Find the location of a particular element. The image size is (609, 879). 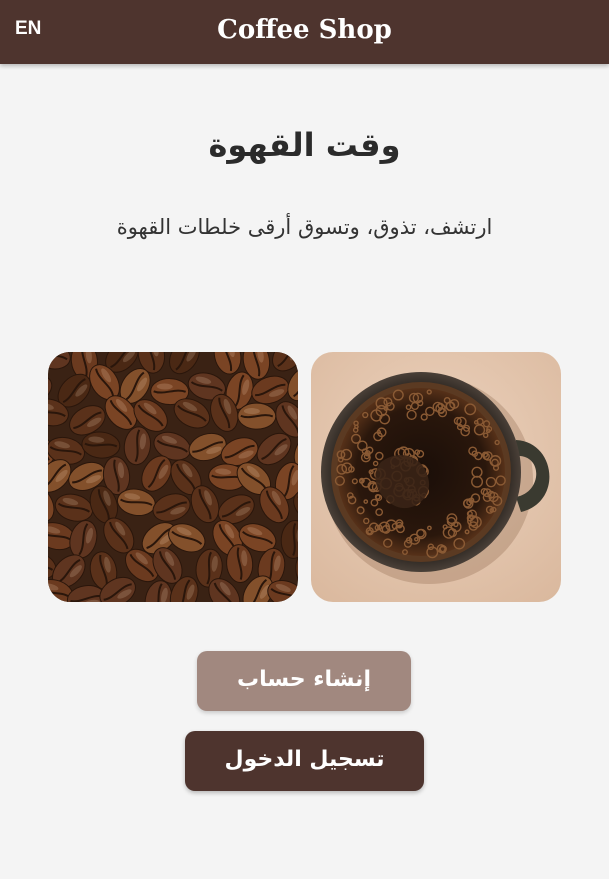

coffee-cup-image is located at coordinates (436, 477).